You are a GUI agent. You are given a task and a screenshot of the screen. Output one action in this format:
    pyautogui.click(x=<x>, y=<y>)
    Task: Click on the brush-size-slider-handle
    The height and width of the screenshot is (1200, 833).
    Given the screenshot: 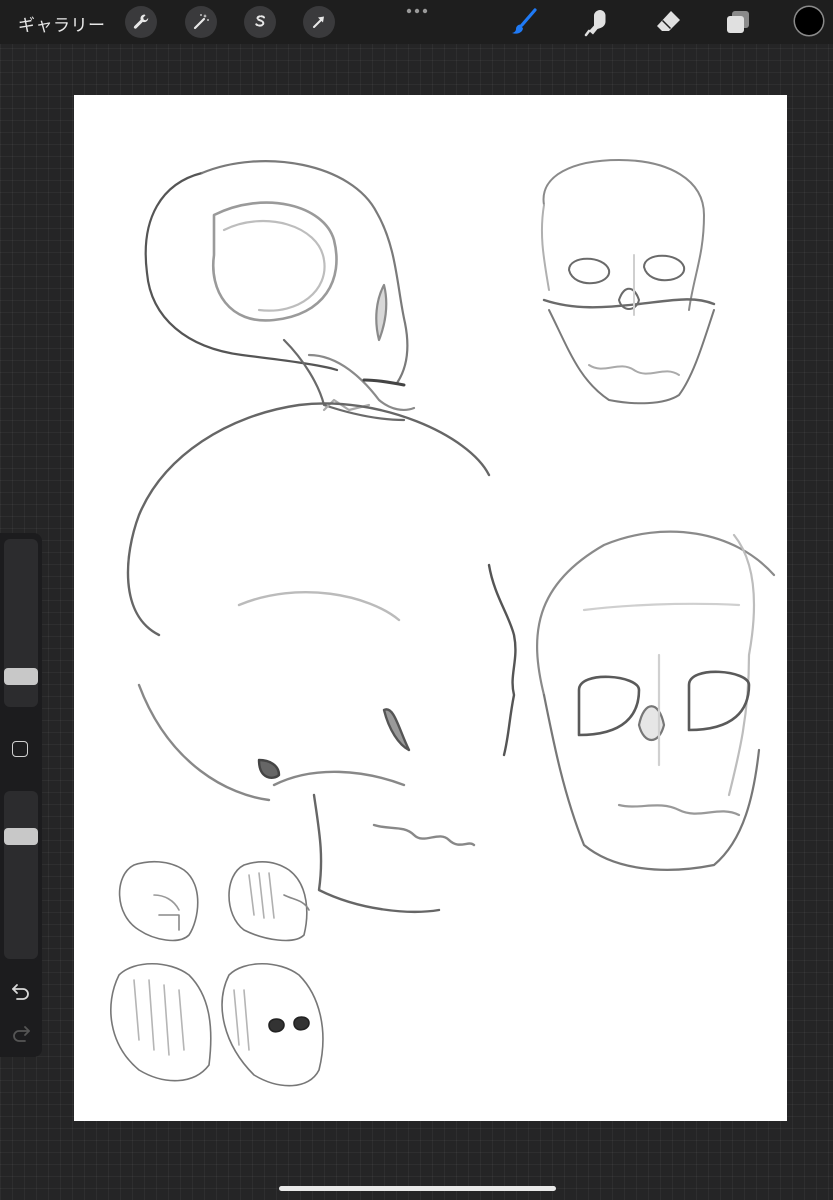 What is the action you would take?
    pyautogui.click(x=21, y=676)
    